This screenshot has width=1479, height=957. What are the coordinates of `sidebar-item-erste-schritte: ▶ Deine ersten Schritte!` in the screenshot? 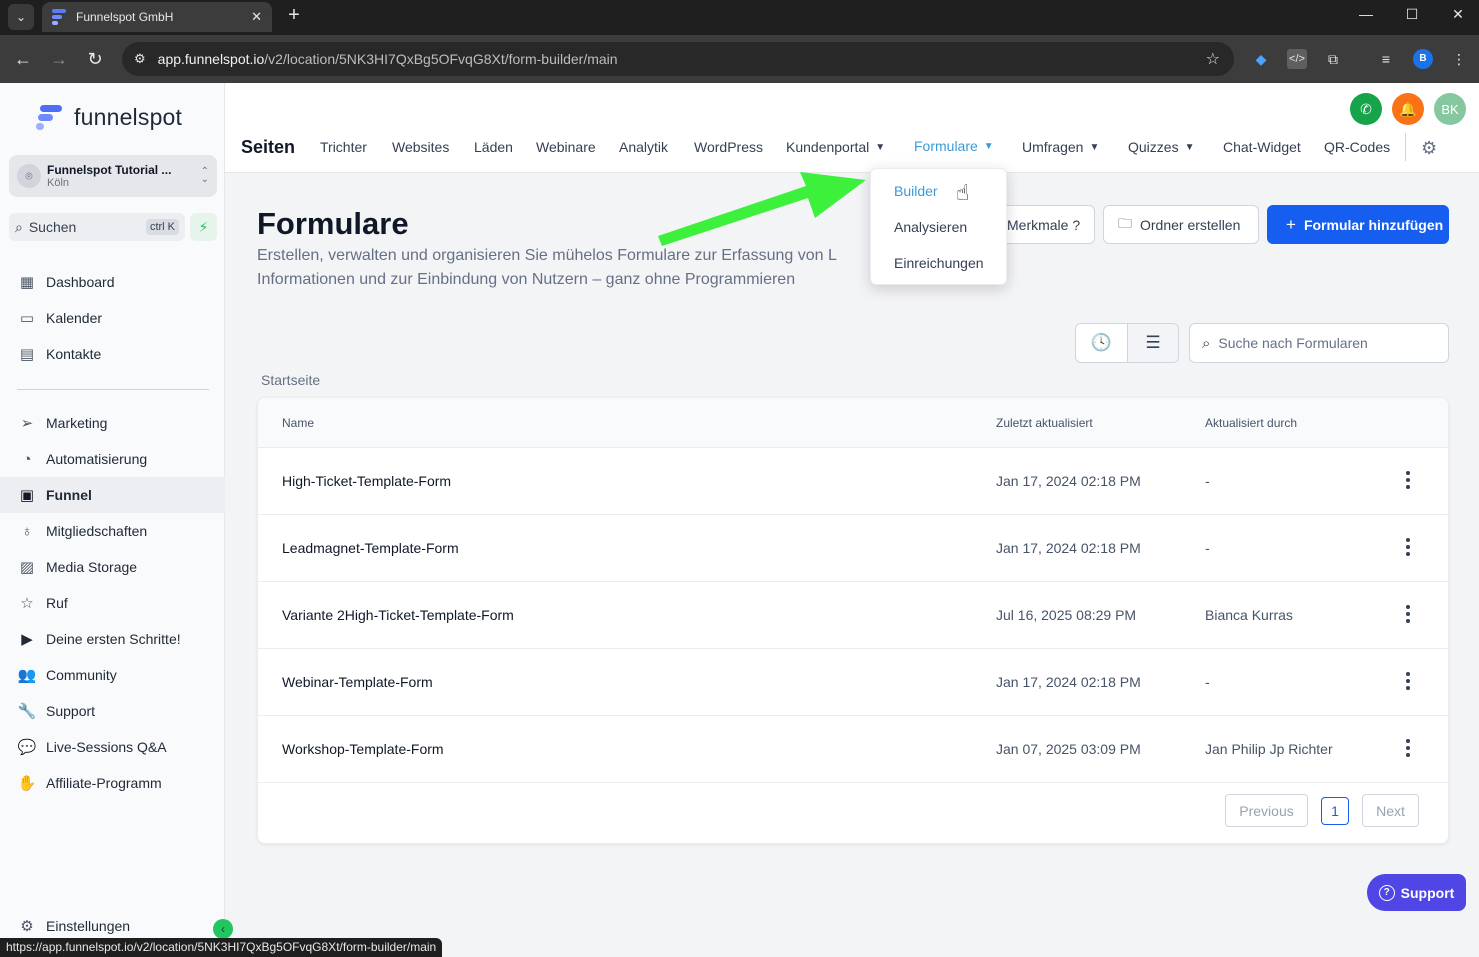 It's located at (112, 639).